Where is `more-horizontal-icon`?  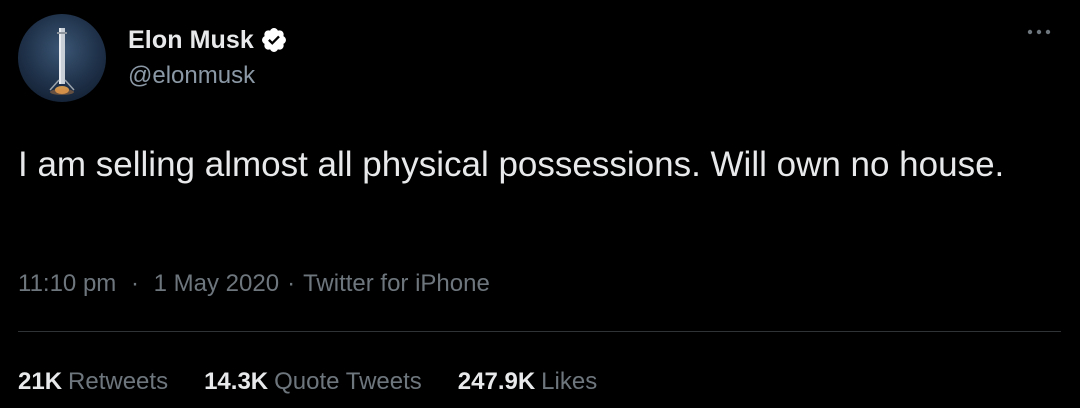 more-horizontal-icon is located at coordinates (1039, 32).